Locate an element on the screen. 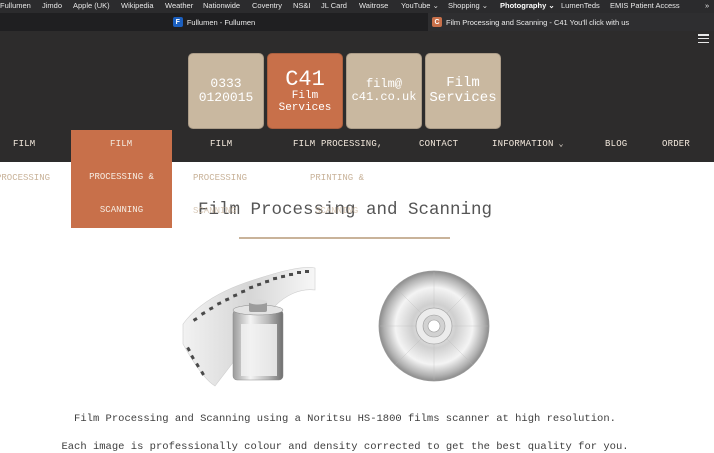 The width and height of the screenshot is (714, 453). bookmark-youtube-label: YouTube is located at coordinates (416, 5).